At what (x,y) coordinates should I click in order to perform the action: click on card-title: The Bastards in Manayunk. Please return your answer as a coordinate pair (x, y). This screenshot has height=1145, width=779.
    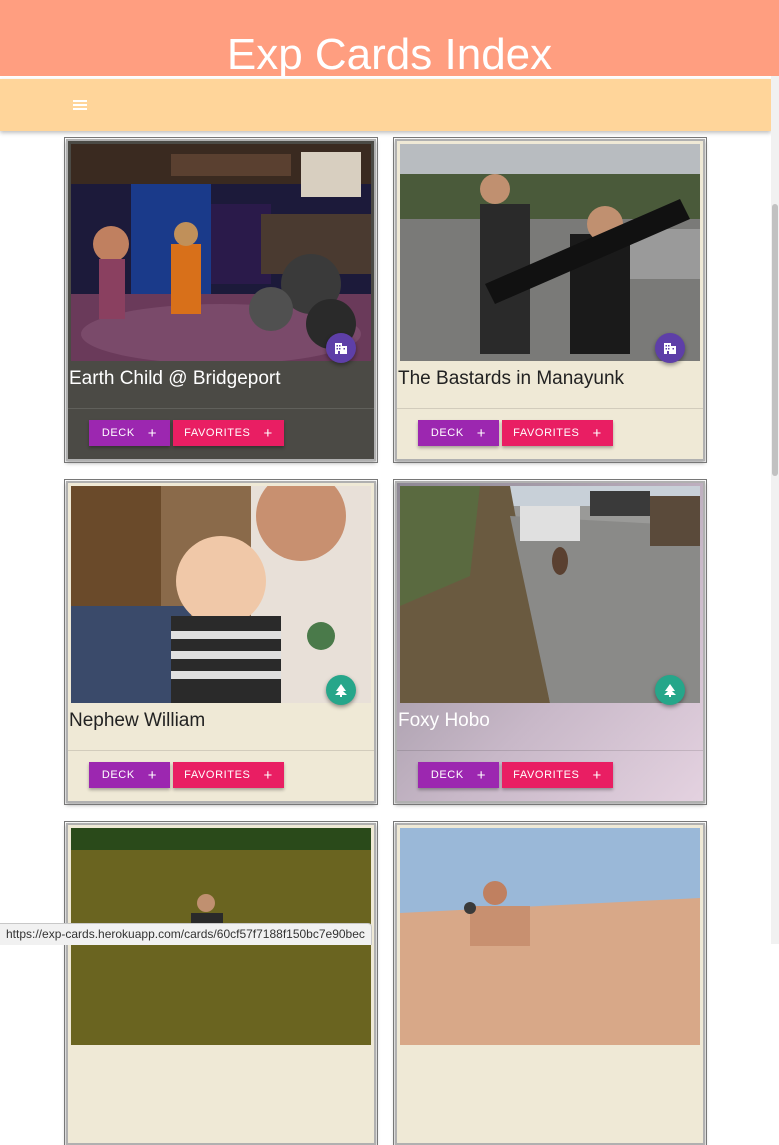
    Looking at the image, I should click on (511, 379).